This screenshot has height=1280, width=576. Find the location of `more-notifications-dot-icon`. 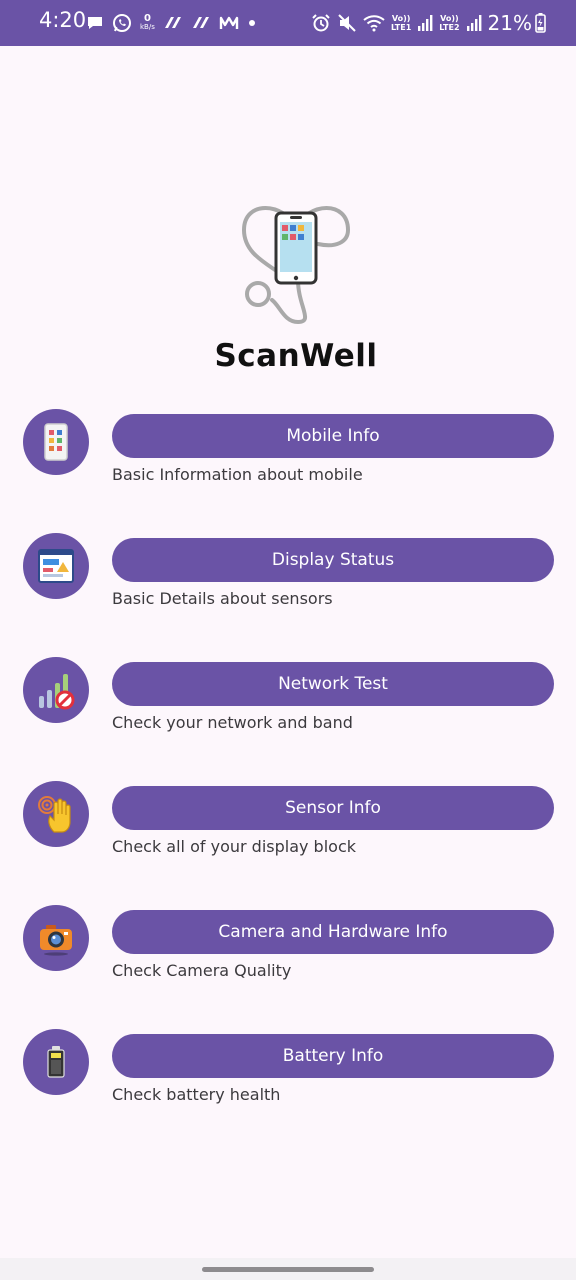

more-notifications-dot-icon is located at coordinates (251, 23).